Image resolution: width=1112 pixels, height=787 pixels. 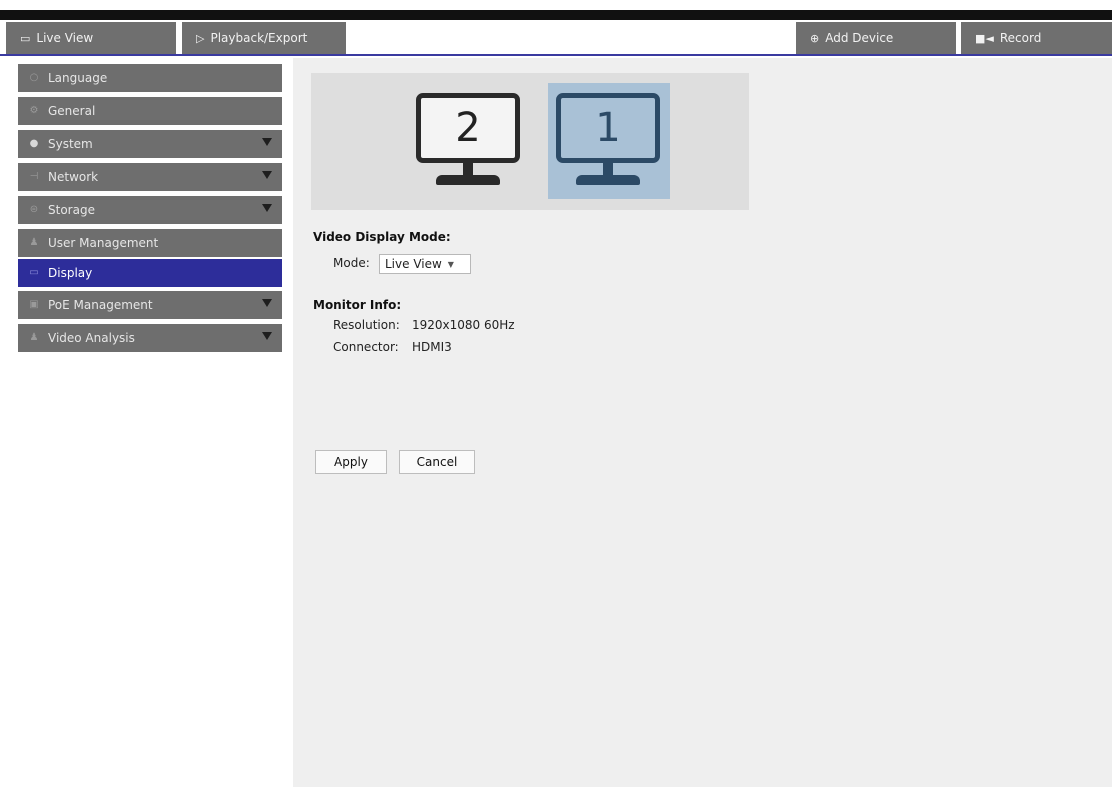 What do you see at coordinates (382, 237) in the screenshot?
I see `video-display-mode-title: Video Display Mode:` at bounding box center [382, 237].